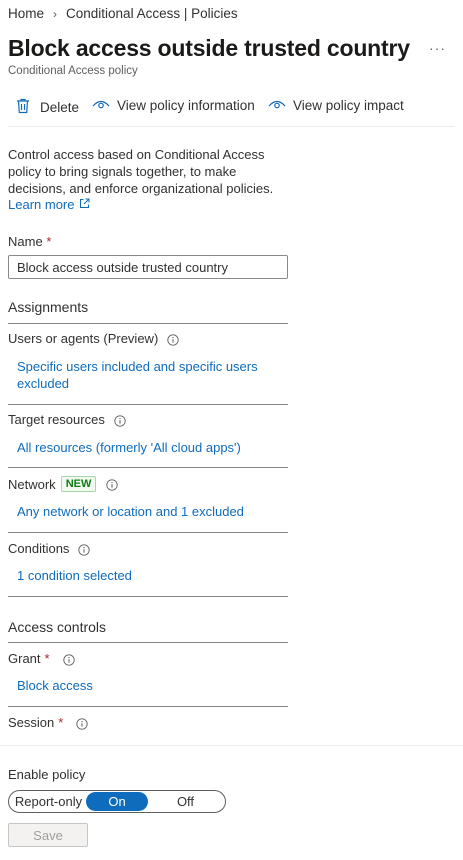 Image resolution: width=463 pixels, height=860 pixels. What do you see at coordinates (26, 13) in the screenshot?
I see `breadcrumb-home: Home` at bounding box center [26, 13].